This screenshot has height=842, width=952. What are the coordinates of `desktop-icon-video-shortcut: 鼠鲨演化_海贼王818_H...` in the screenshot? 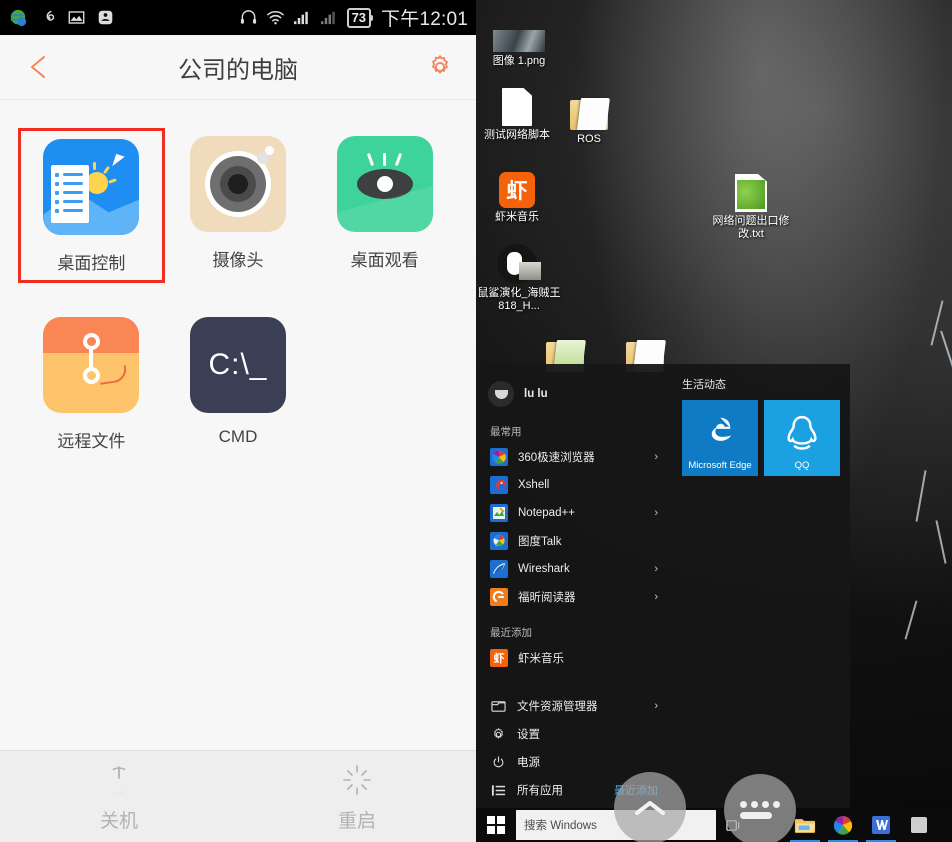 It's located at (519, 276).